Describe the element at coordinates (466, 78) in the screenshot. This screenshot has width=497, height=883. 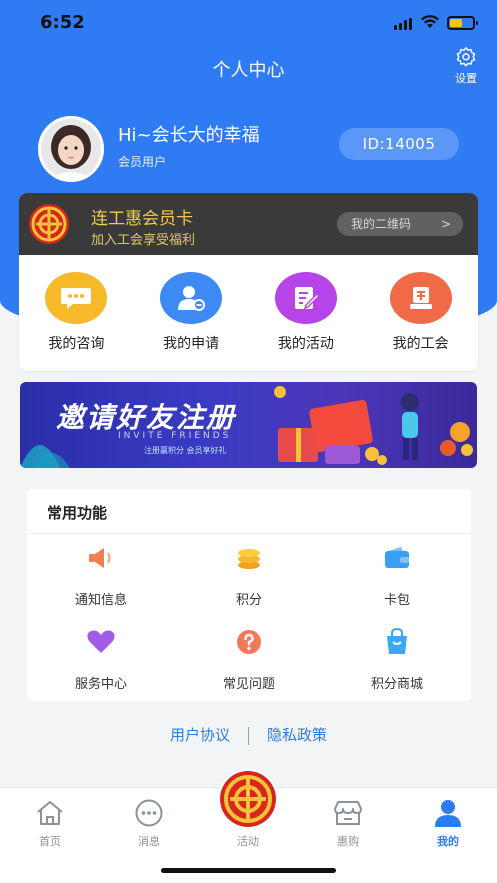
I see `settings-label: 设置` at that location.